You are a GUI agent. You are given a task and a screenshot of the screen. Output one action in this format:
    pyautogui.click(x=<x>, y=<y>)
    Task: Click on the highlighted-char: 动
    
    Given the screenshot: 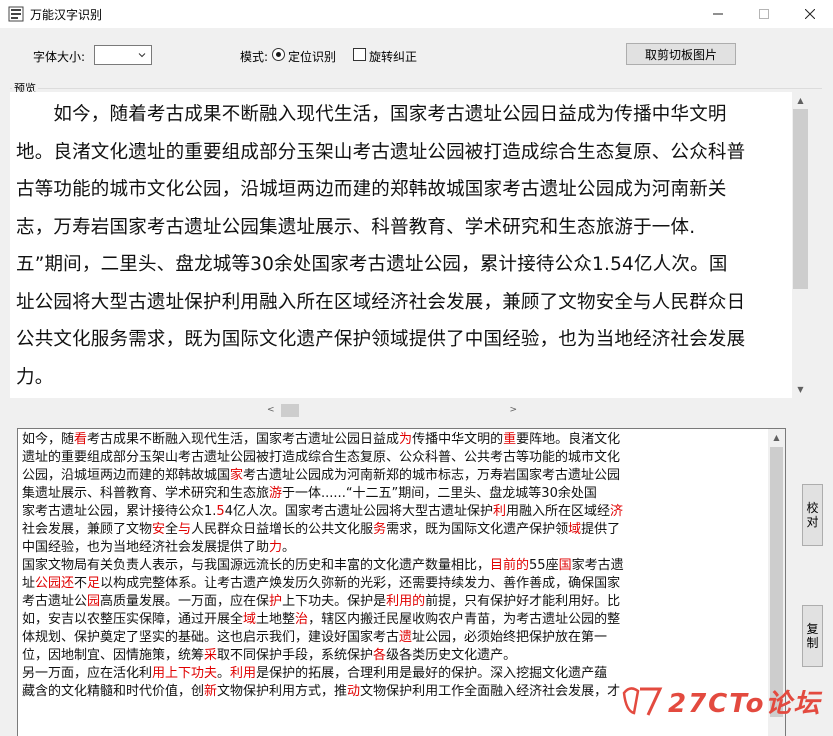 What is the action you would take?
    pyautogui.click(x=354, y=691)
    